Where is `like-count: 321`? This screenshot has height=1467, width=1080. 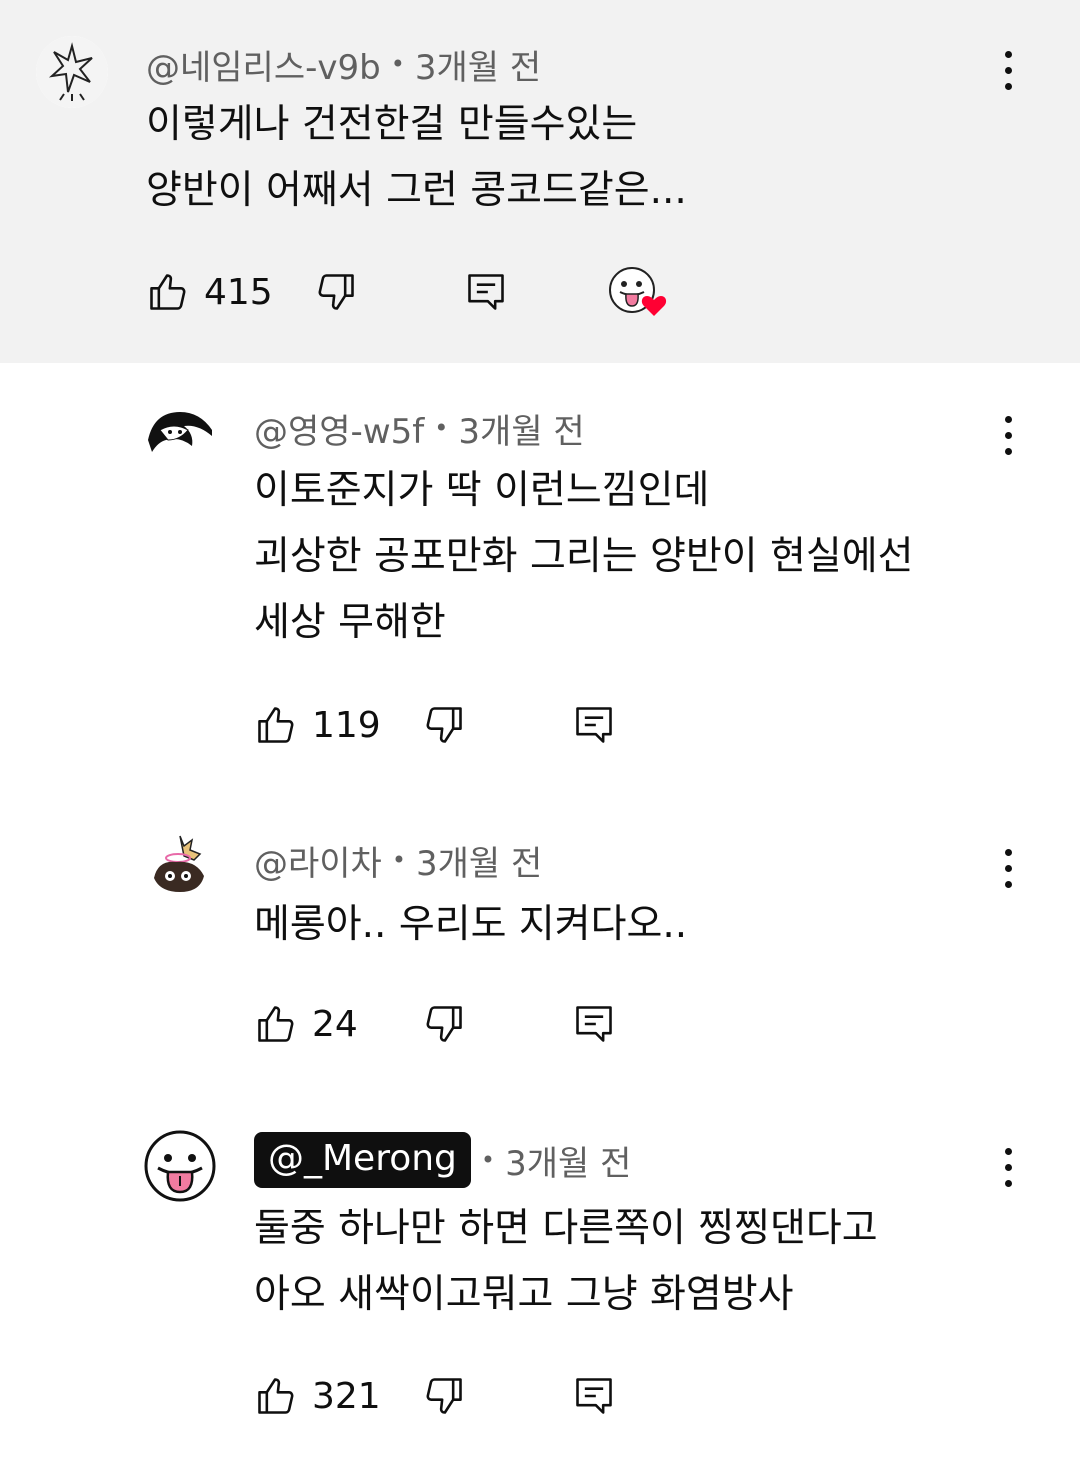 like-count: 321 is located at coordinates (346, 1396).